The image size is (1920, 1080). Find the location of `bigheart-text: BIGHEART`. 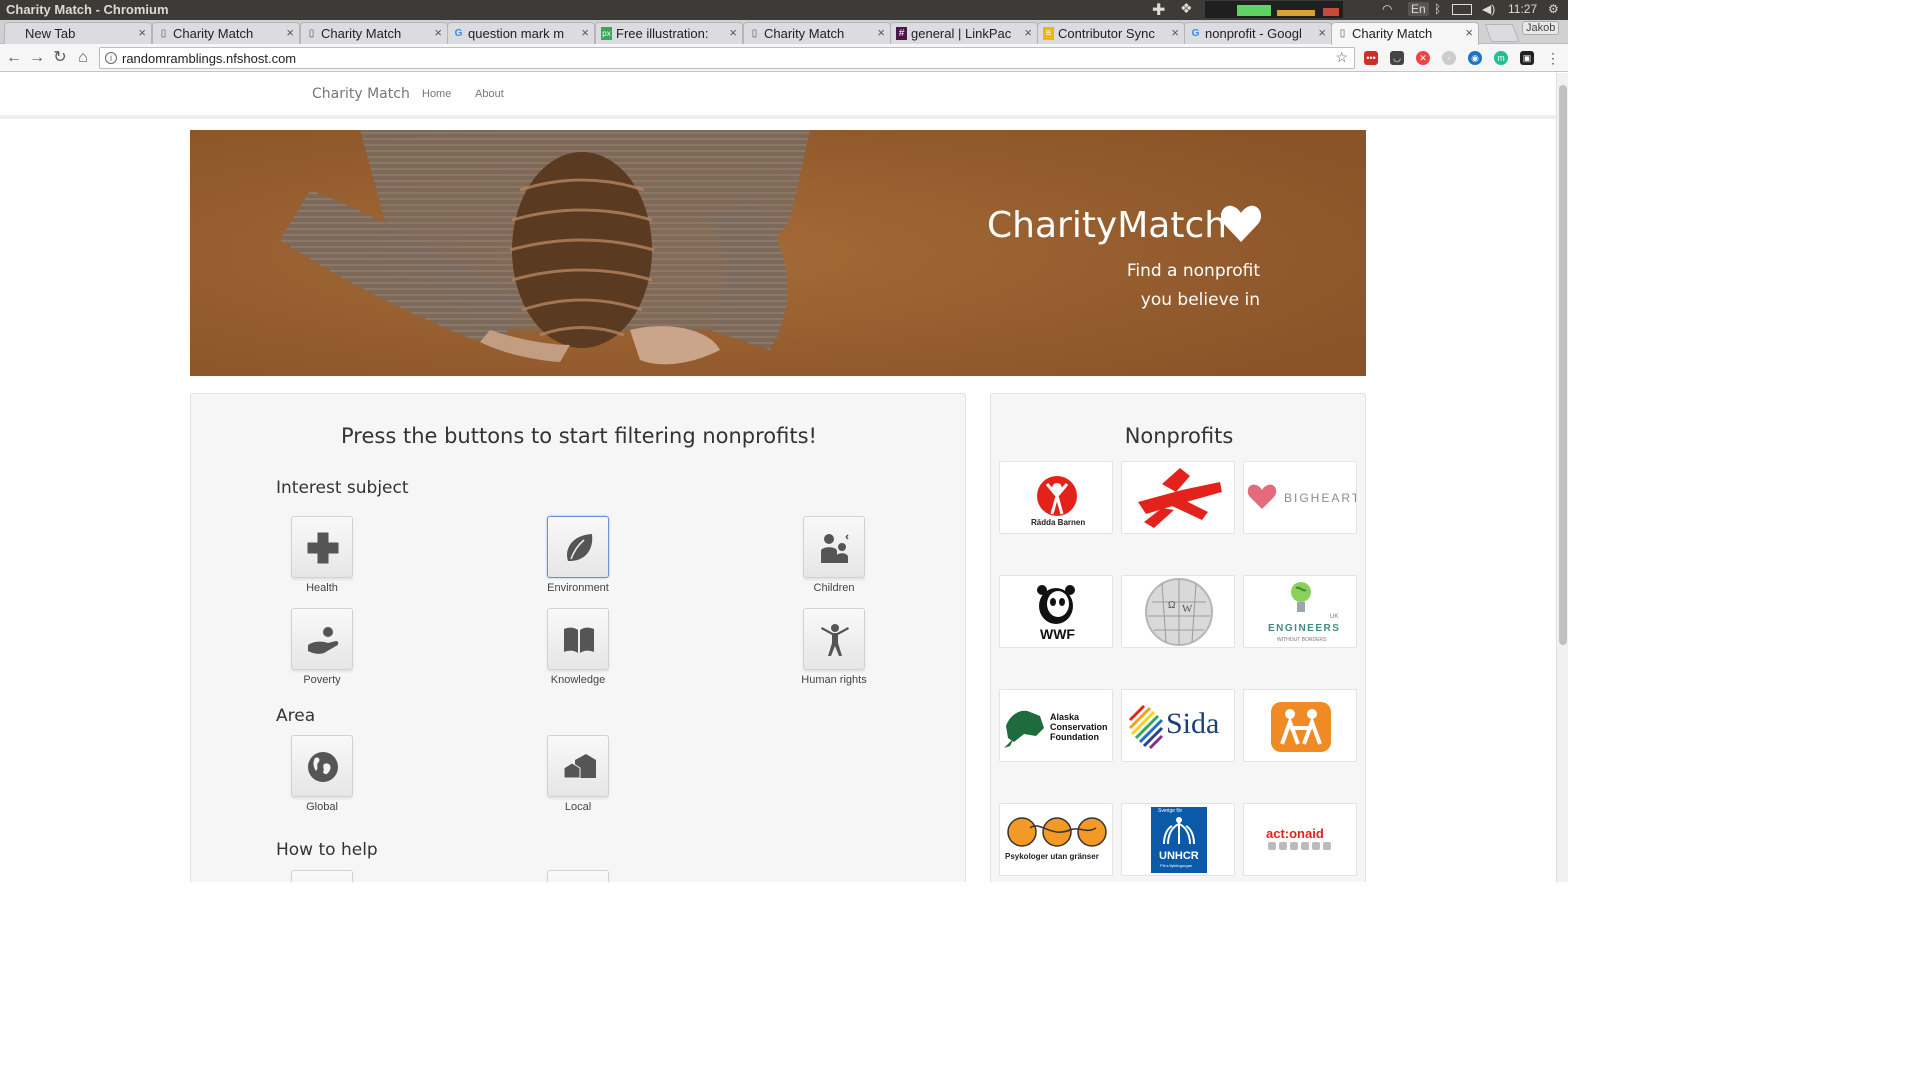

bigheart-text: BIGHEART is located at coordinates (1320, 498).